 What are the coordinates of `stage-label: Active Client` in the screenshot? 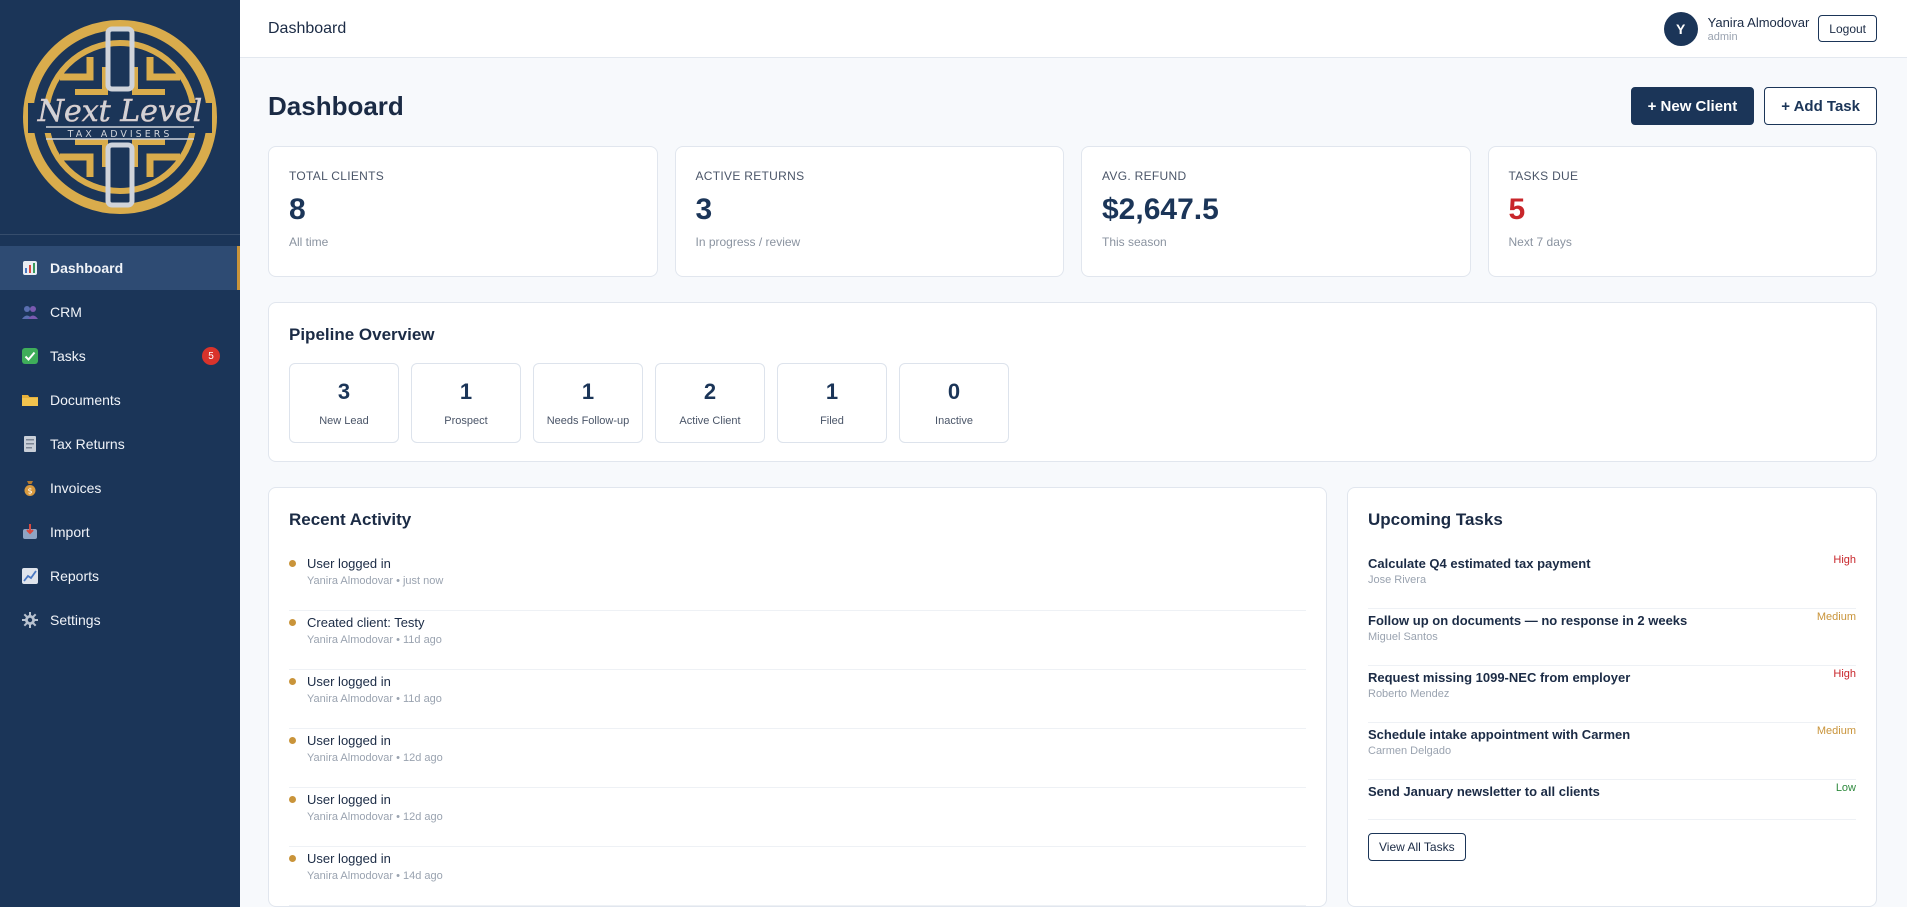 It's located at (710, 421).